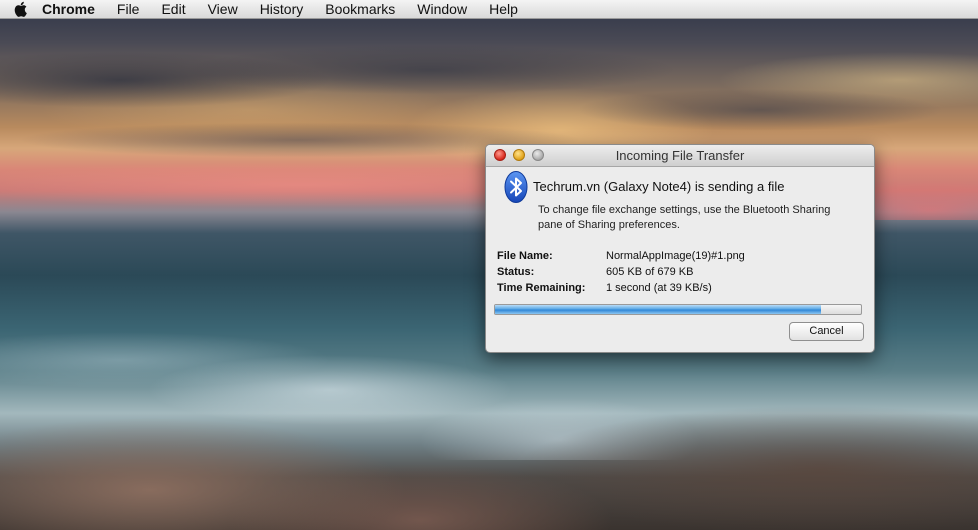 This screenshot has width=978, height=530. I want to click on status-label: Status:, so click(516, 272).